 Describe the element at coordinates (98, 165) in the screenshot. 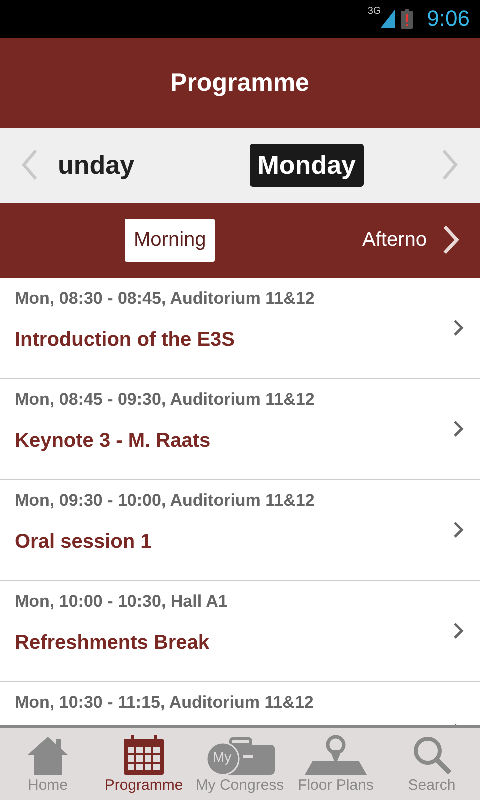

I see `day-tab: unday` at that location.